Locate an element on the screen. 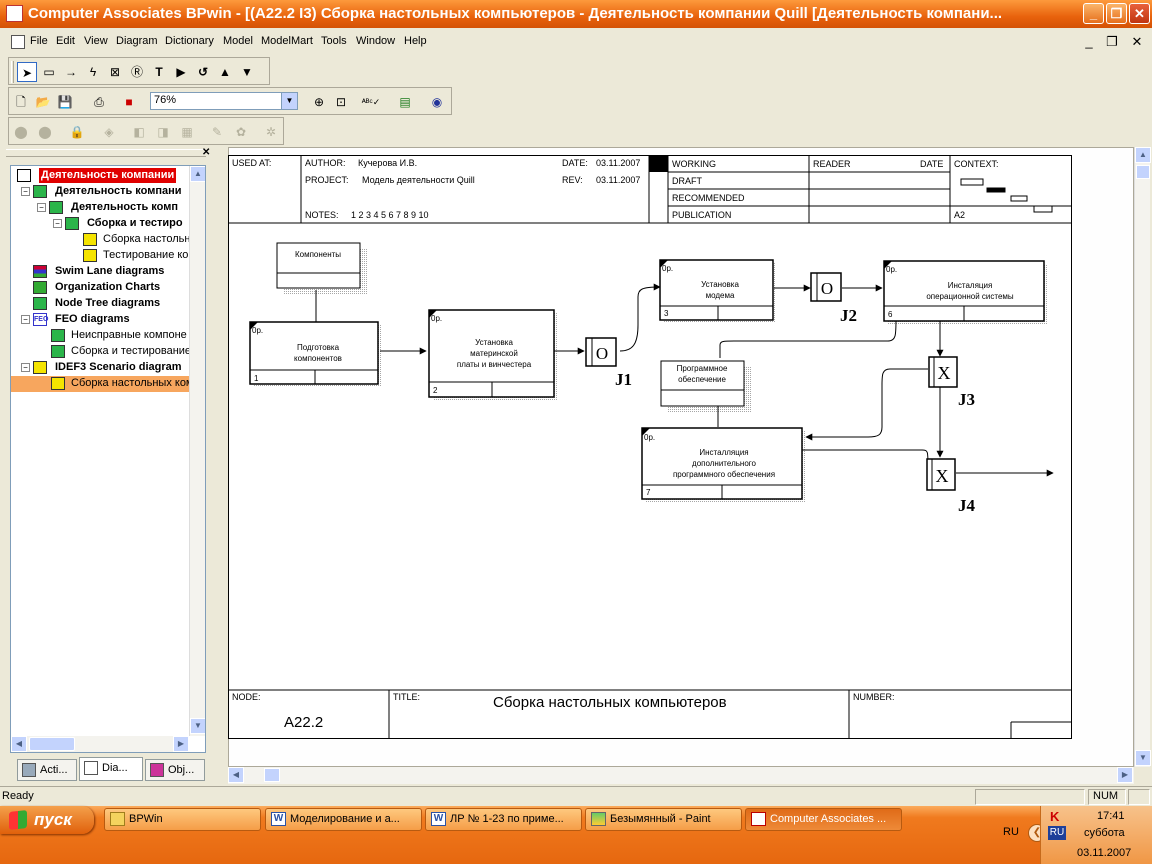 This screenshot has height=864, width=1152. panel-grip is located at coordinates (106, 153).